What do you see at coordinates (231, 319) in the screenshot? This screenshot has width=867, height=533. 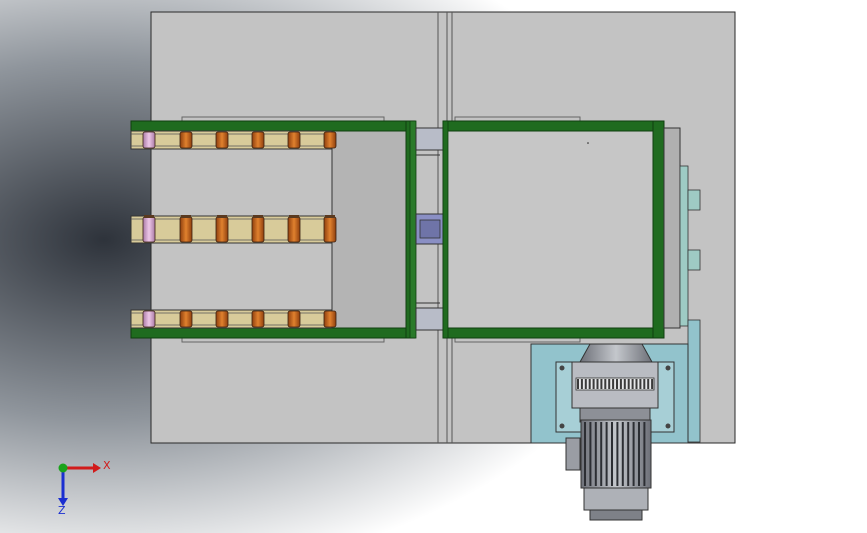 I see `roller-row-bottom` at bounding box center [231, 319].